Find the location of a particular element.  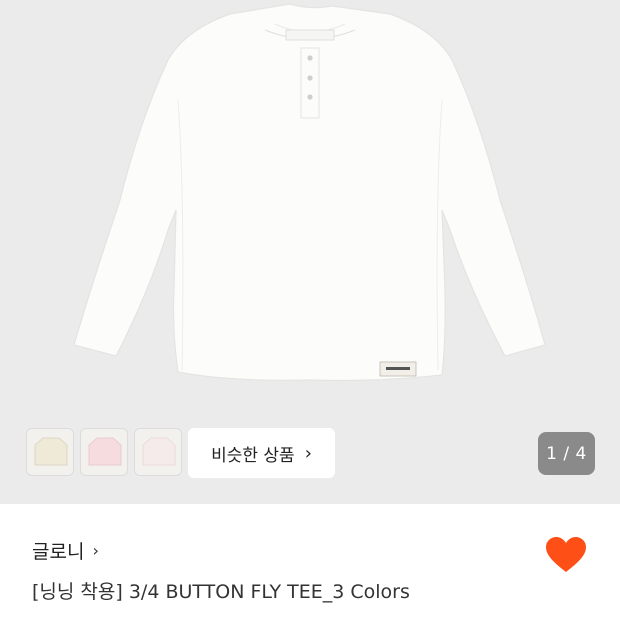

thumbnail-pink is located at coordinates (104, 452).